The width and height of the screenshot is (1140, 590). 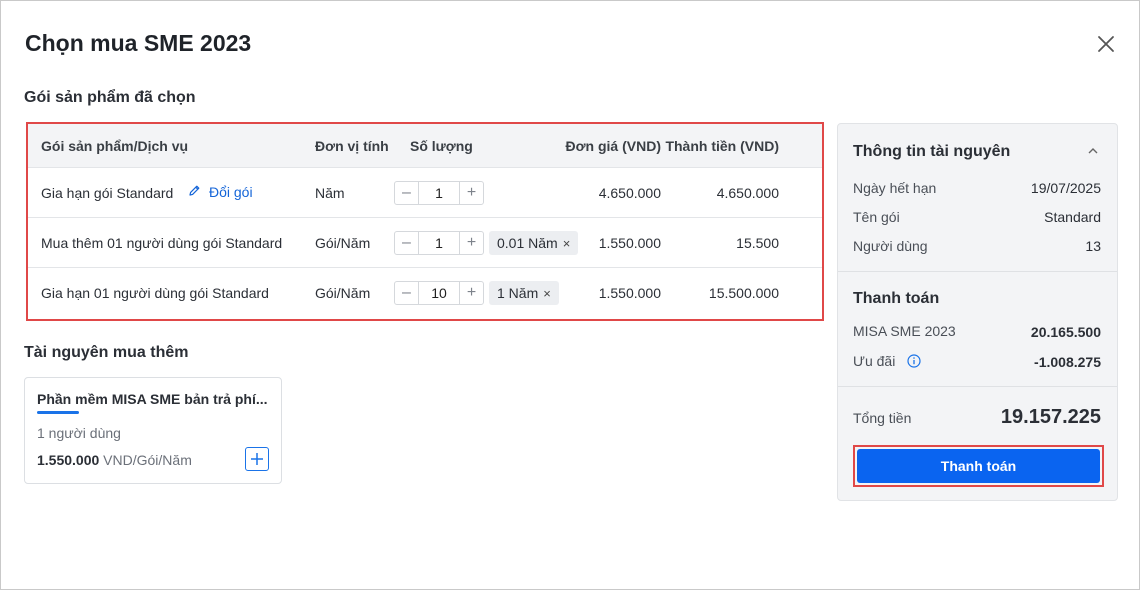 What do you see at coordinates (138, 43) in the screenshot?
I see `dialog-title: Chọn mua SME 2023` at bounding box center [138, 43].